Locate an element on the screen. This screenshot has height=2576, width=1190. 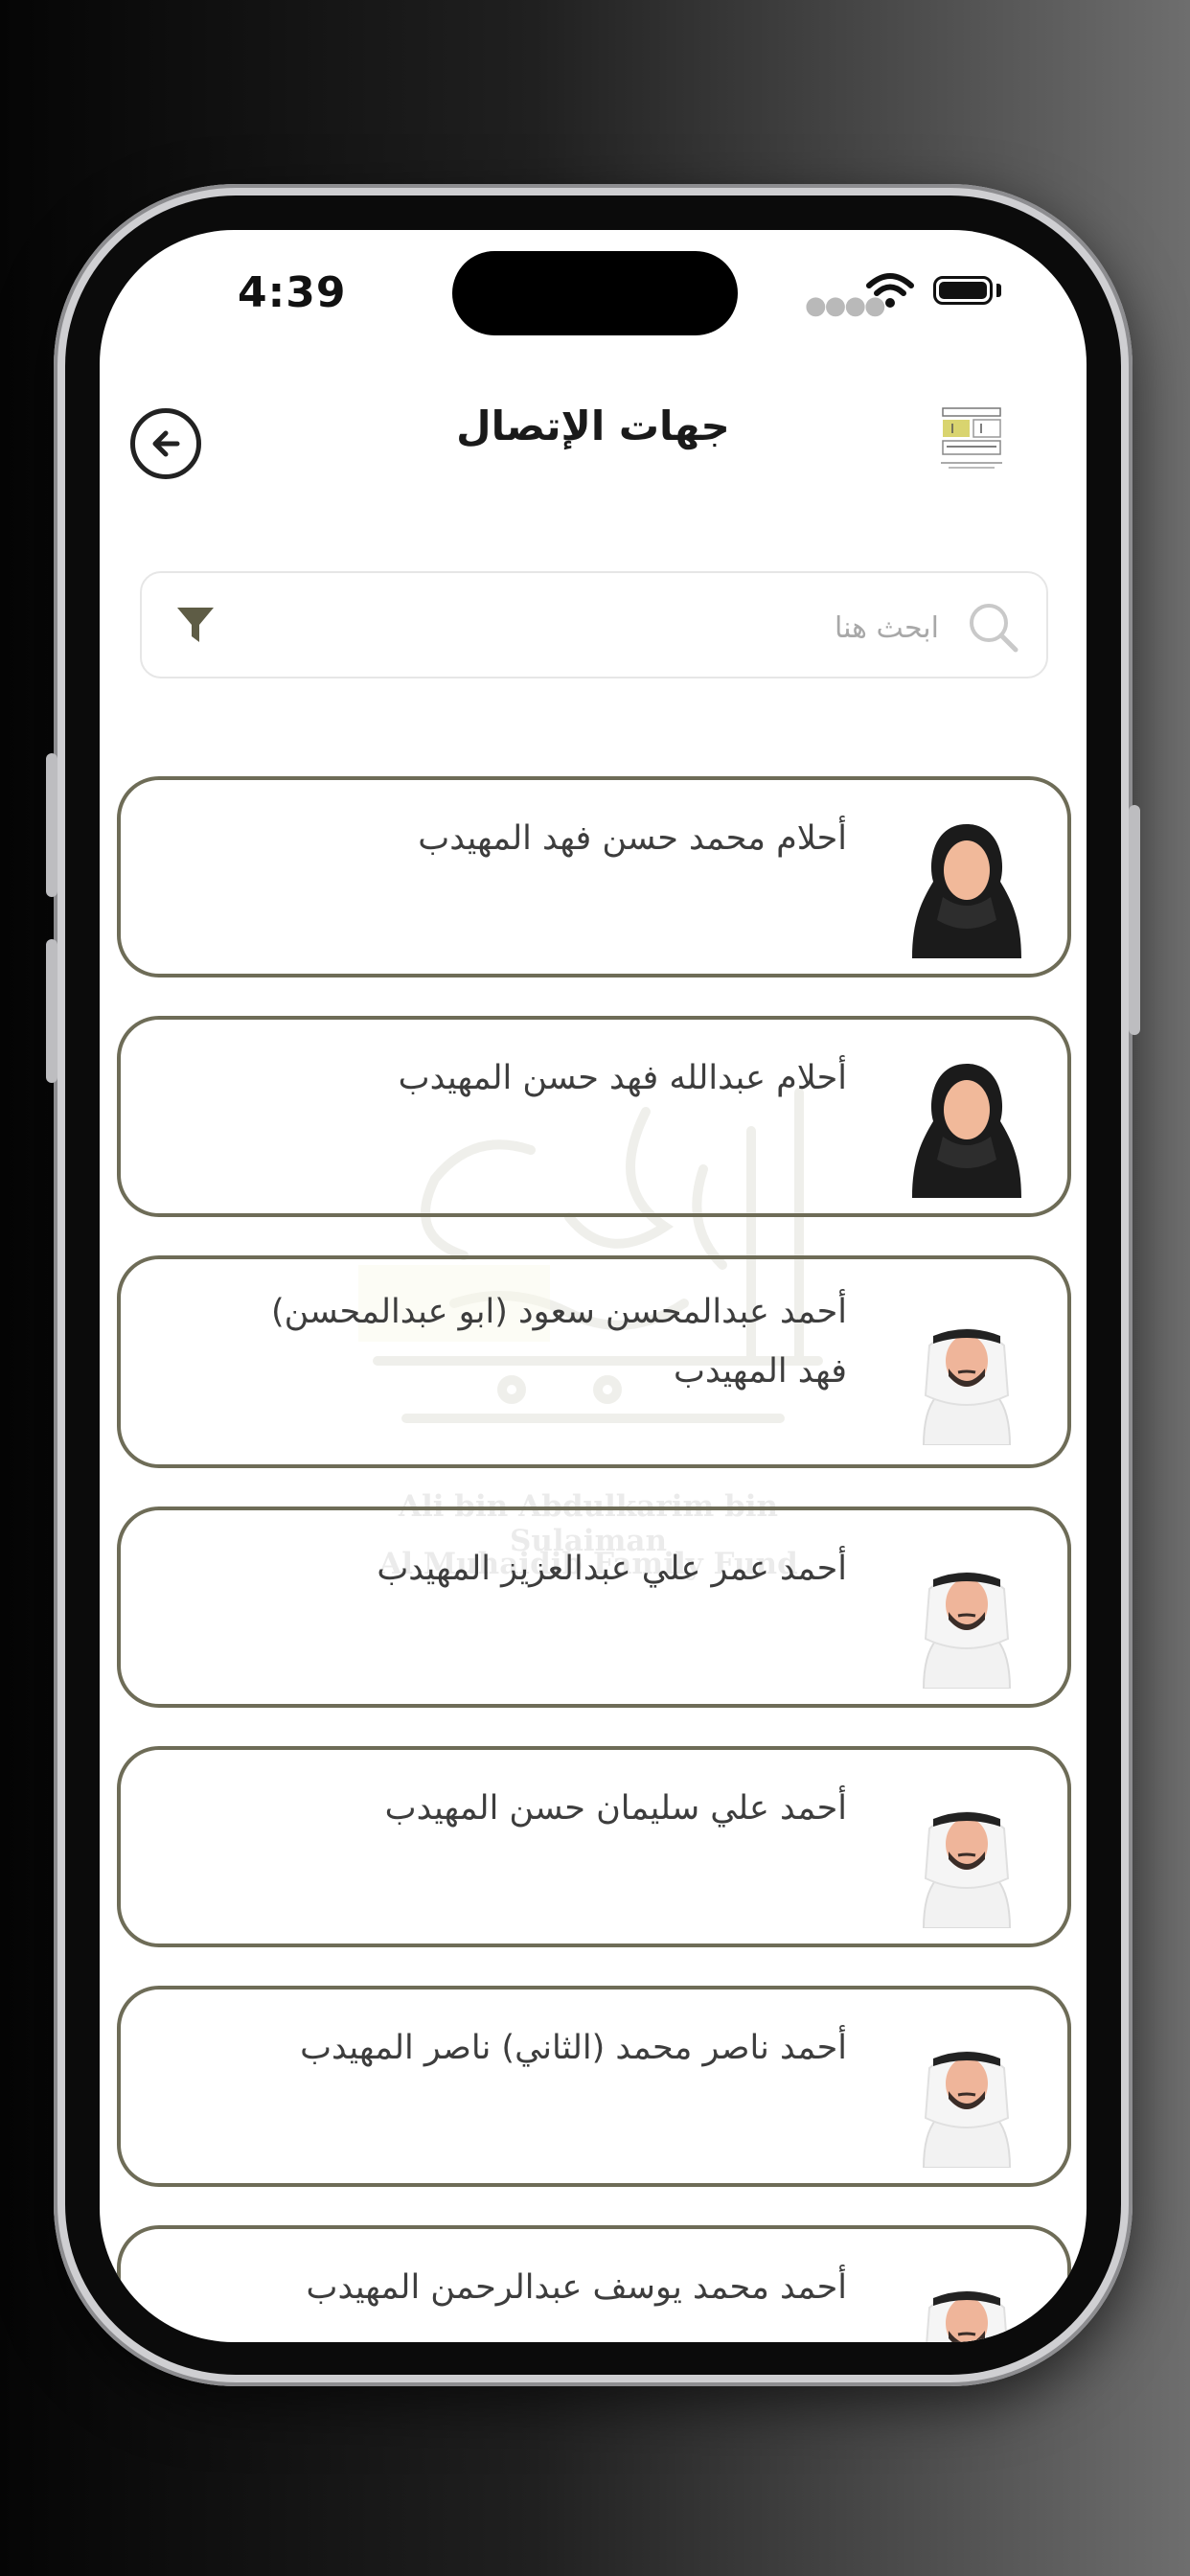
page-title: جهات الإتصال is located at coordinates (593, 425).